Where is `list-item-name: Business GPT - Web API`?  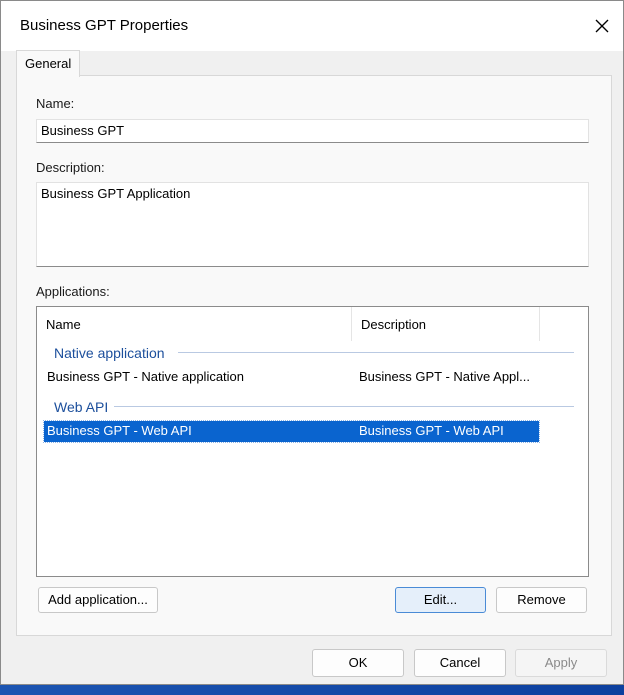 list-item-name: Business GPT - Web API is located at coordinates (119, 430).